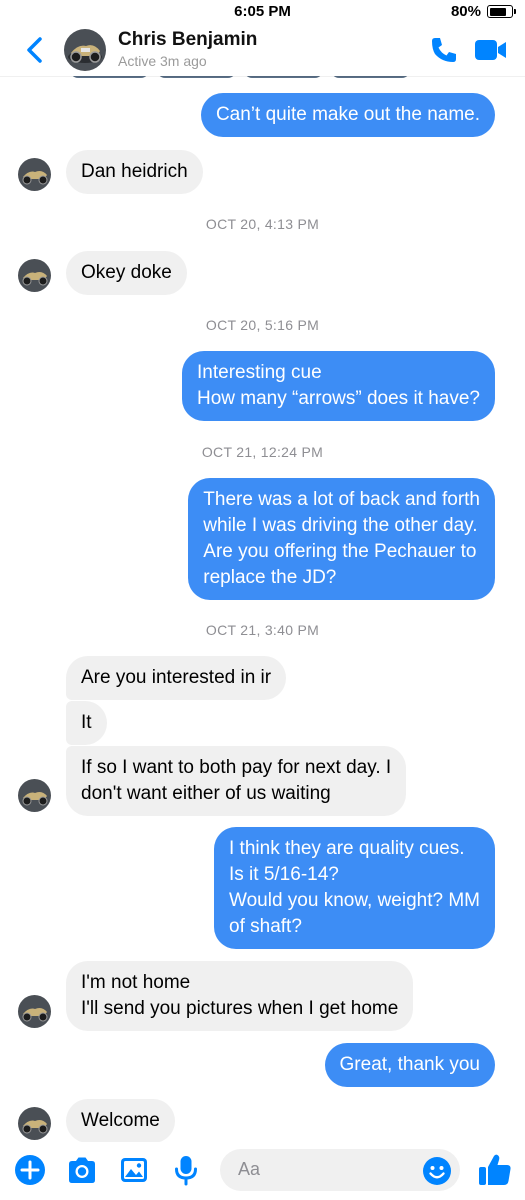  I want to click on plus-circle-icon, so click(30, 1170).